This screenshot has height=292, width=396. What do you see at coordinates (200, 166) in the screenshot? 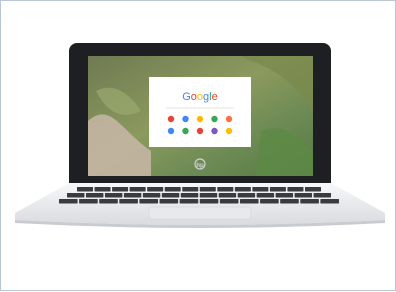
I see `svg-text: hp` at bounding box center [200, 166].